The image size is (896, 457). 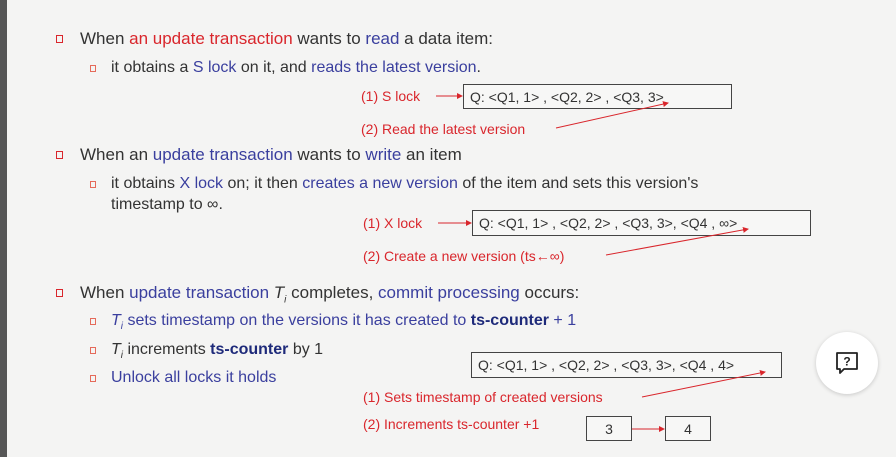 I want to click on text: on; it then, so click(x=263, y=183).